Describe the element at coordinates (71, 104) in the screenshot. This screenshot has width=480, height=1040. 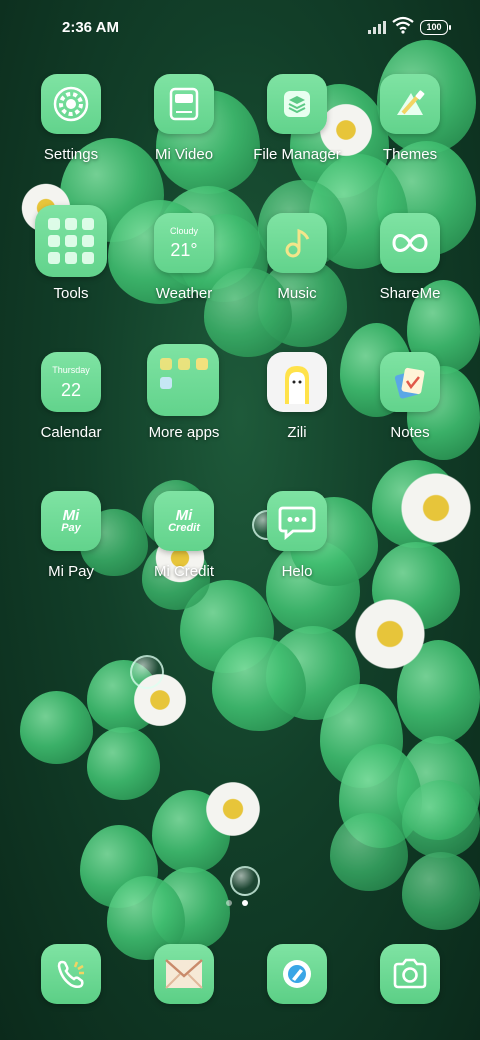
I see `gear-icon` at that location.